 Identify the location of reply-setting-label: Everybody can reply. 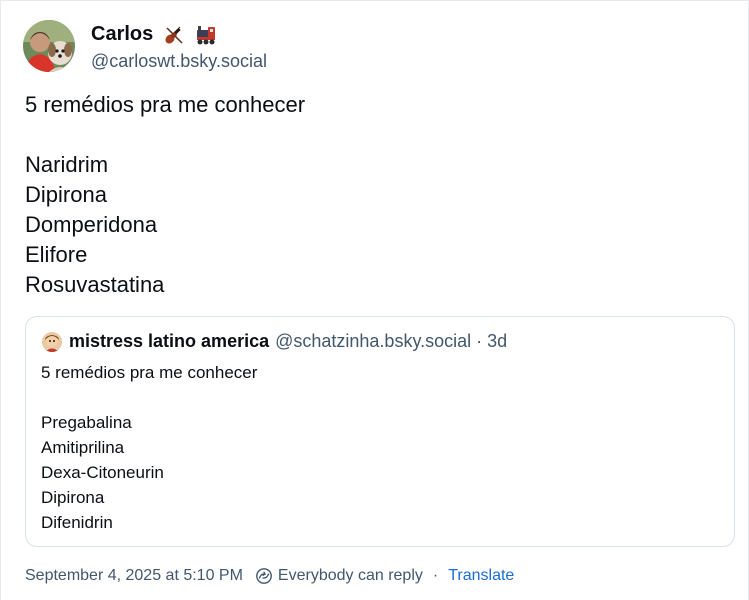
(350, 575).